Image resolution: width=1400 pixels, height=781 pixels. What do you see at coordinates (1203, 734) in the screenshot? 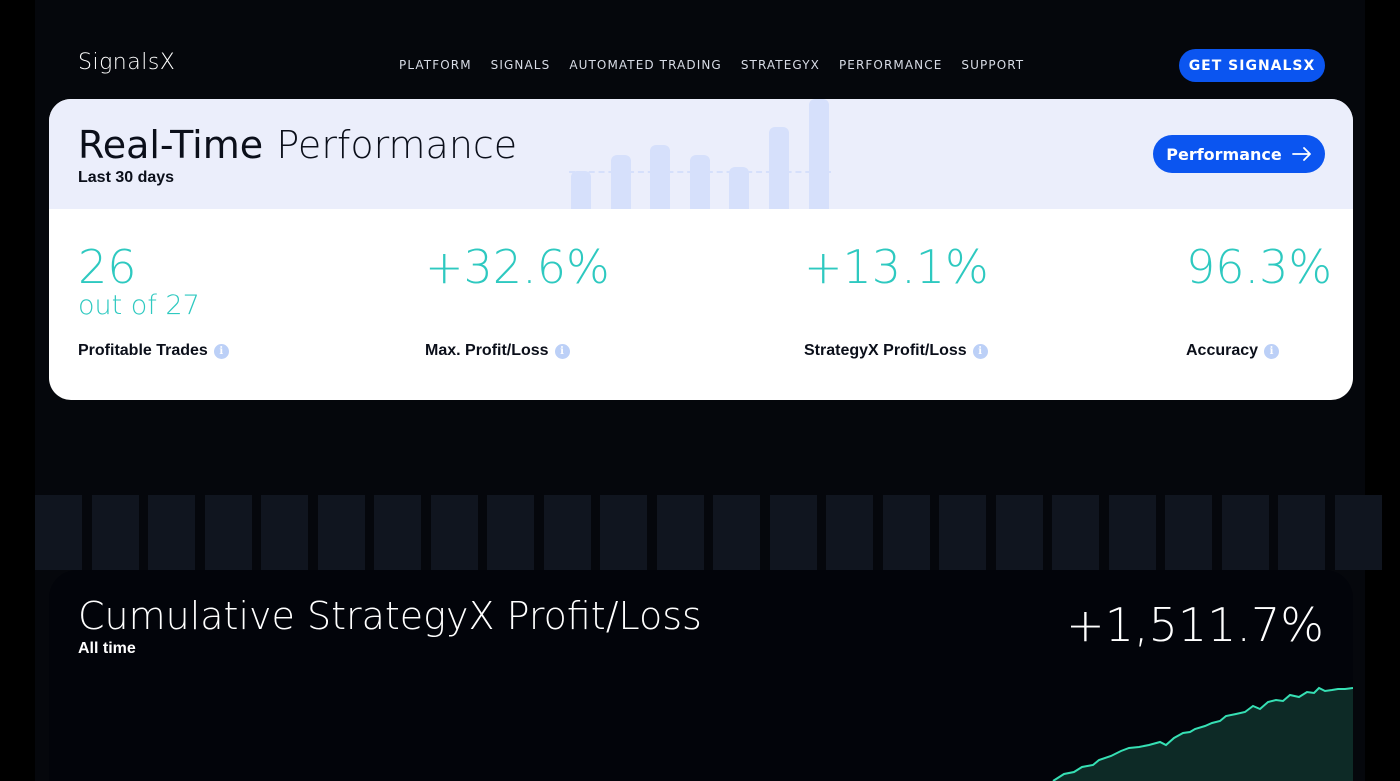
I see `cumulative-chart-area` at bounding box center [1203, 734].